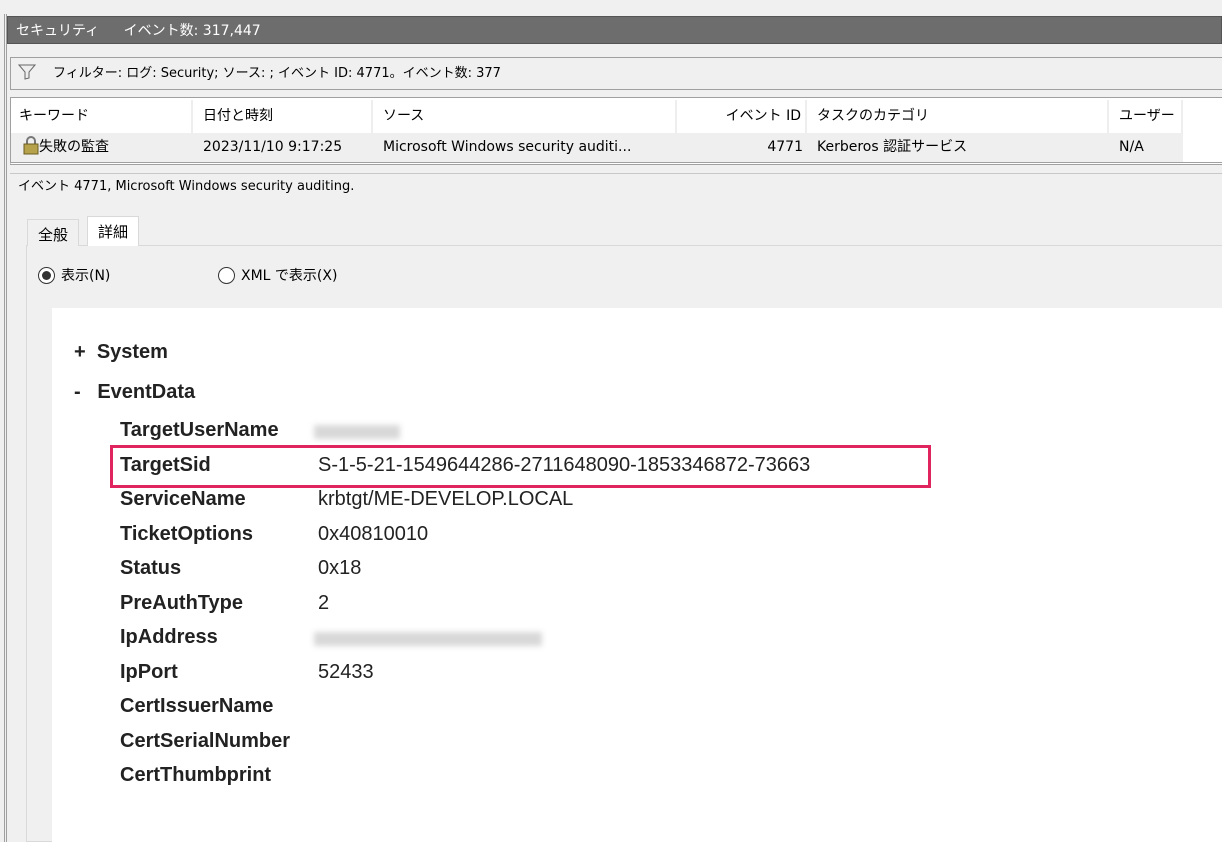 Image resolution: width=1222 pixels, height=842 pixels. What do you see at coordinates (58, 31) in the screenshot?
I see `log-name: セキュリティ` at bounding box center [58, 31].